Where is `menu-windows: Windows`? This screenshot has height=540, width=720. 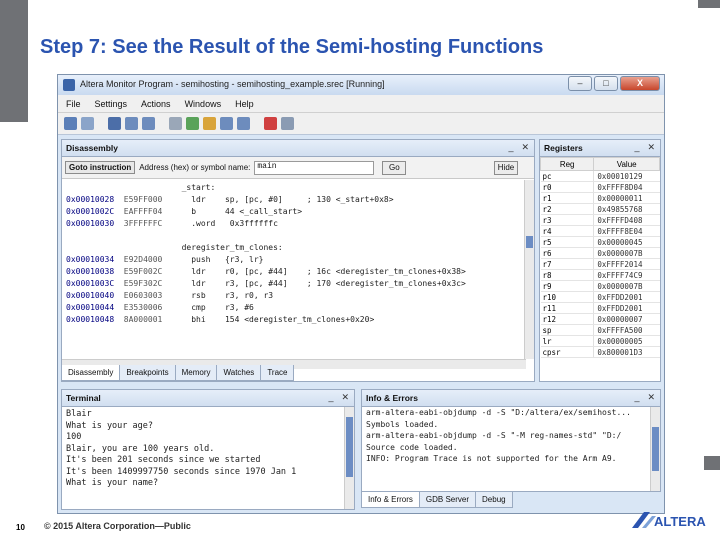 menu-windows: Windows is located at coordinates (203, 104).